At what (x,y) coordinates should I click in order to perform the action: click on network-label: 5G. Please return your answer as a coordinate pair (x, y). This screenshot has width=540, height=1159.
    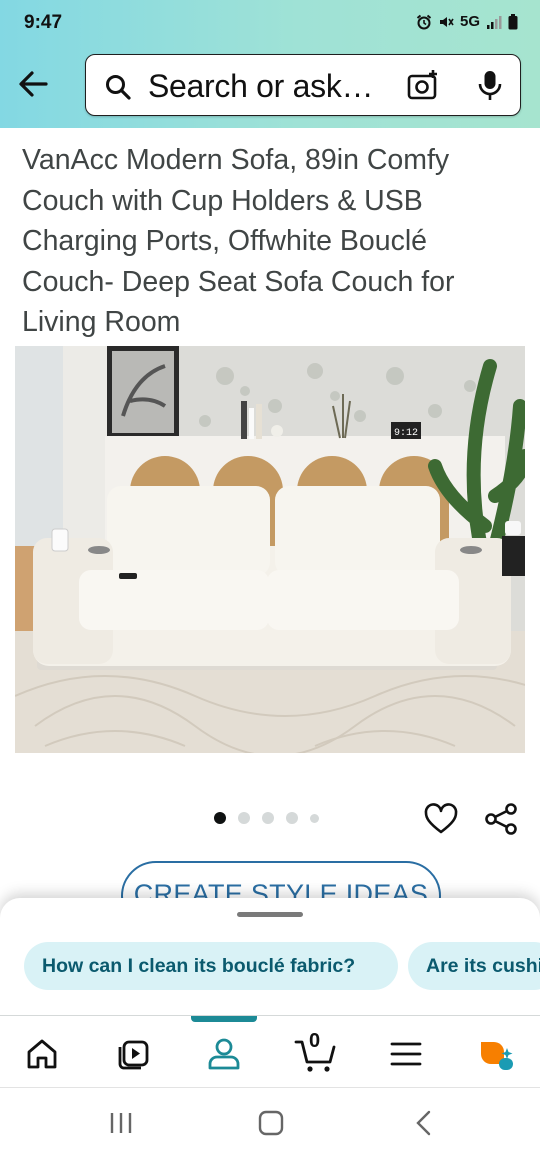
    Looking at the image, I should click on (469, 21).